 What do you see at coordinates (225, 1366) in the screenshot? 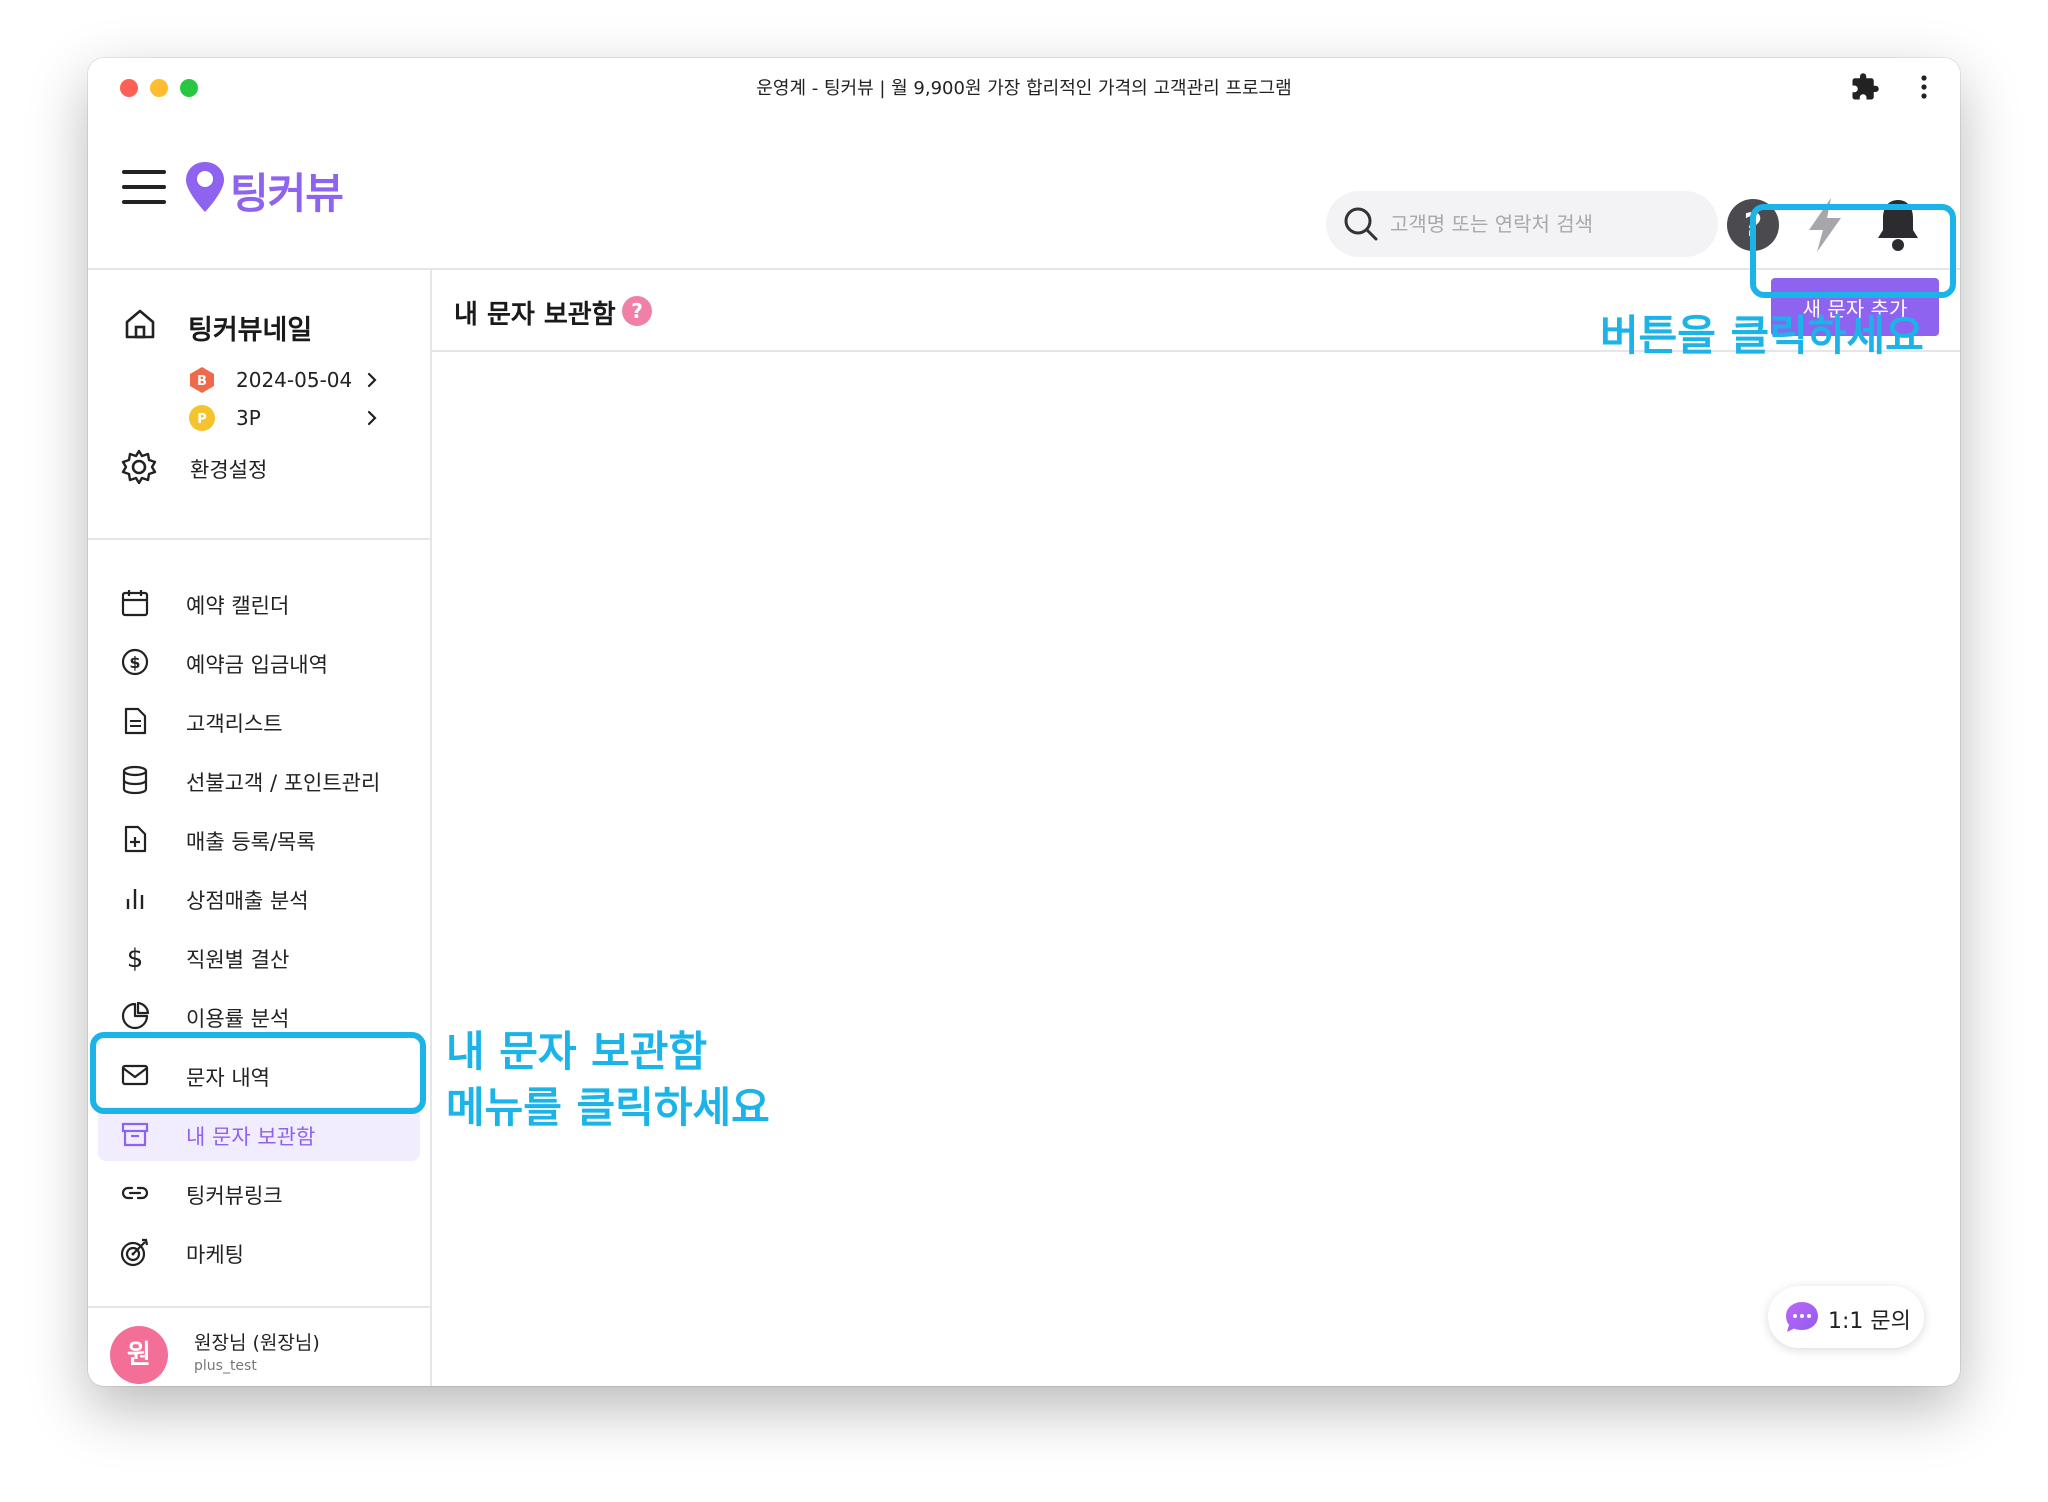
I see `profile-id: plus_test` at bounding box center [225, 1366].